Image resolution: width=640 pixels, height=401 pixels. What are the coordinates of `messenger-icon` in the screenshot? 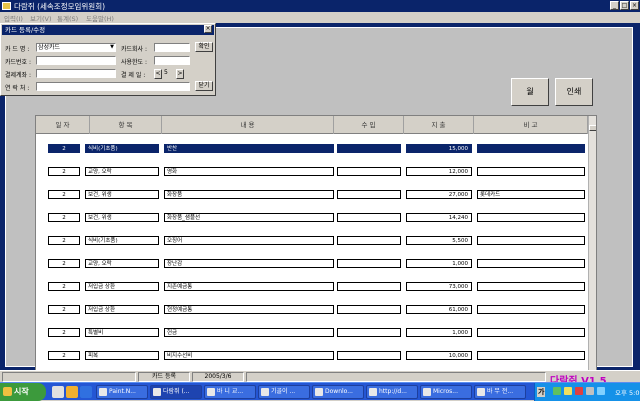 It's located at (601, 391).